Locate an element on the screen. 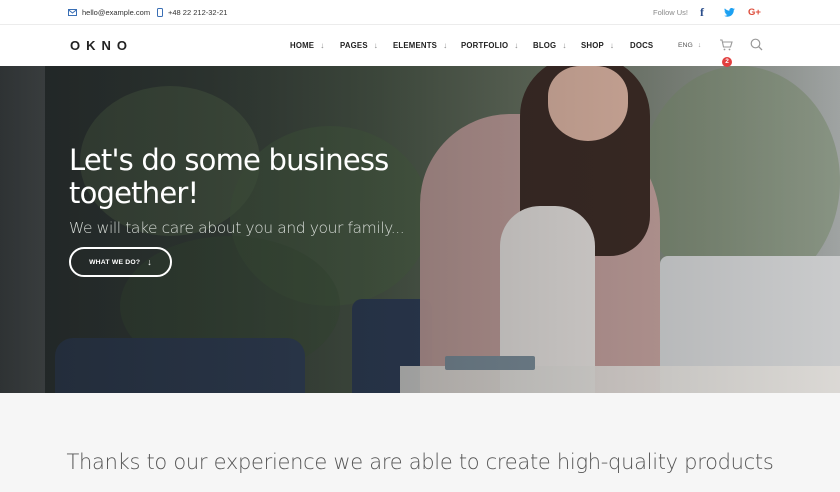 This screenshot has width=840, height=492. google-plus-icon: G+ is located at coordinates (754, 12).